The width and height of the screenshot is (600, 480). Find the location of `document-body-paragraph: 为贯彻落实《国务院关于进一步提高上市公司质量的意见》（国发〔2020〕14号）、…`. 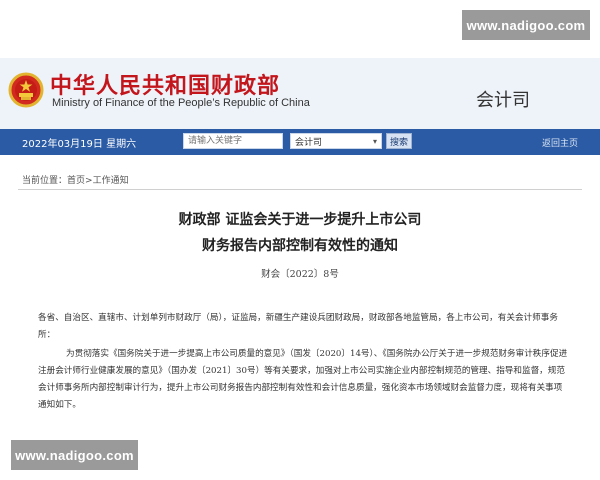

document-body-paragraph: 为贯彻落实《国务院关于进一步提高上市公司质量的意见》（国发〔2020〕14号）、… is located at coordinates (303, 379).